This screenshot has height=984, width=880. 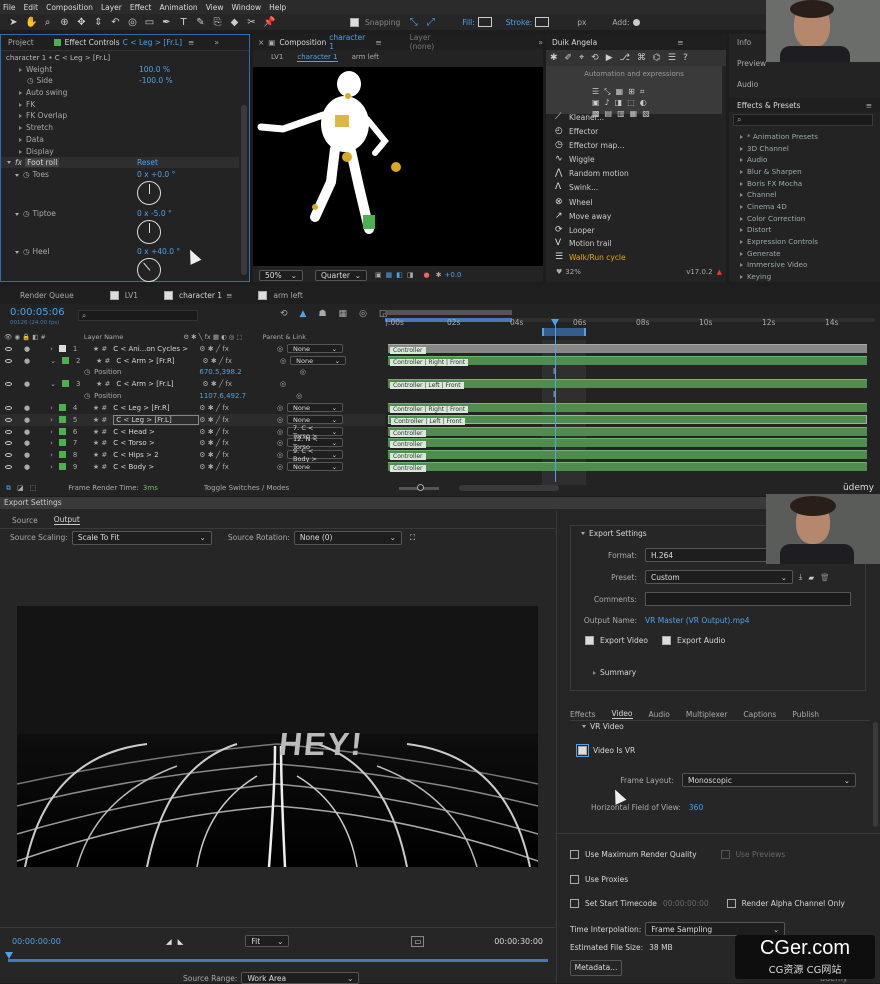 What do you see at coordinates (35, 69) in the screenshot?
I see `prop-row: Weight` at bounding box center [35, 69].